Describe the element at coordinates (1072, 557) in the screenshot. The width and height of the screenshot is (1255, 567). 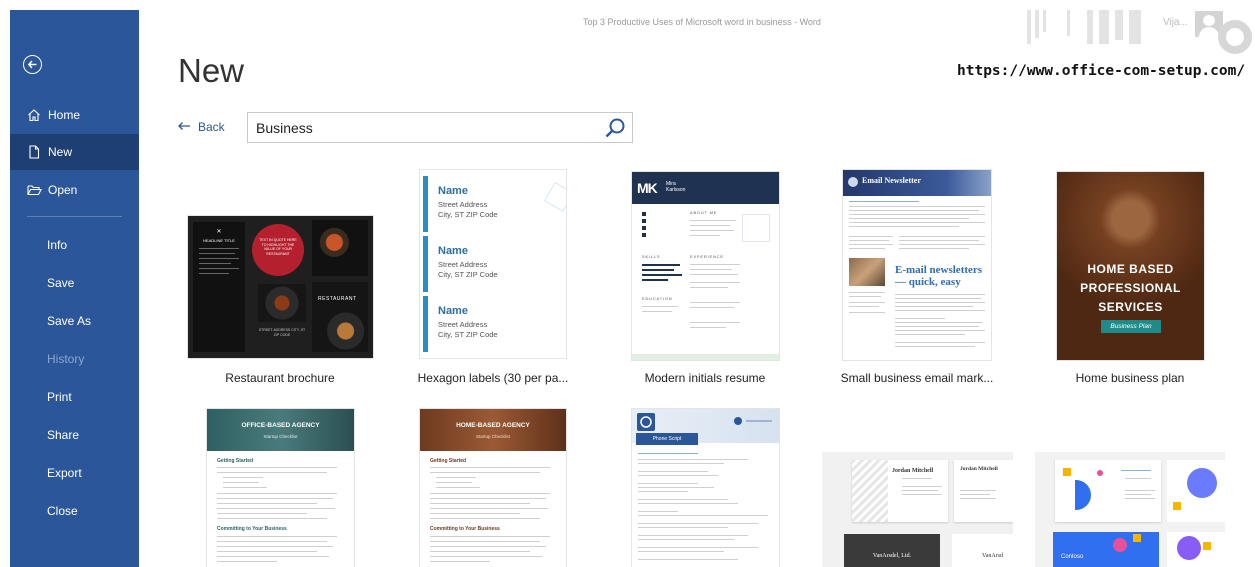
I see `card-company: Contoso` at that location.